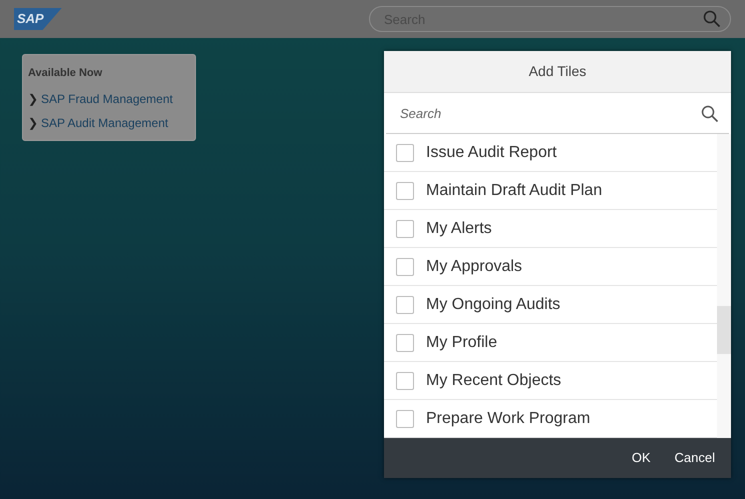 The image size is (745, 499). I want to click on list-item: Maintain Draft Audit Plan, so click(550, 191).